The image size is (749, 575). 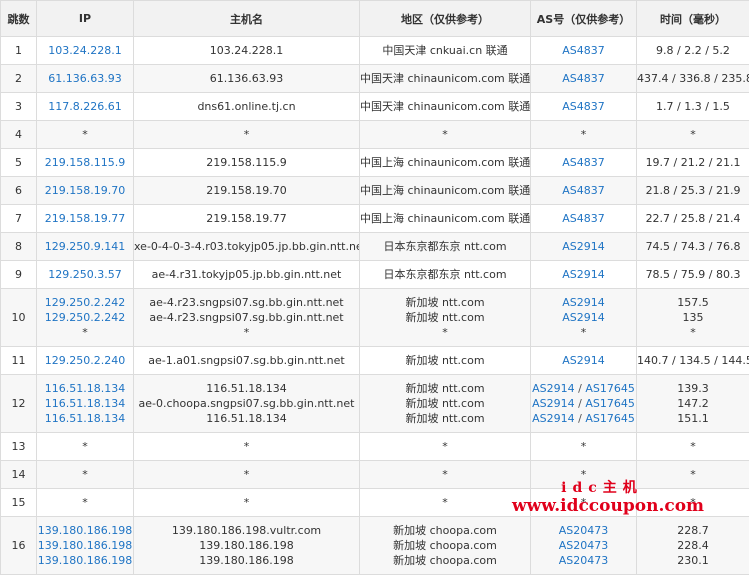 What do you see at coordinates (85, 162) in the screenshot?
I see `ip-link: 219.158.115.9` at bounding box center [85, 162].